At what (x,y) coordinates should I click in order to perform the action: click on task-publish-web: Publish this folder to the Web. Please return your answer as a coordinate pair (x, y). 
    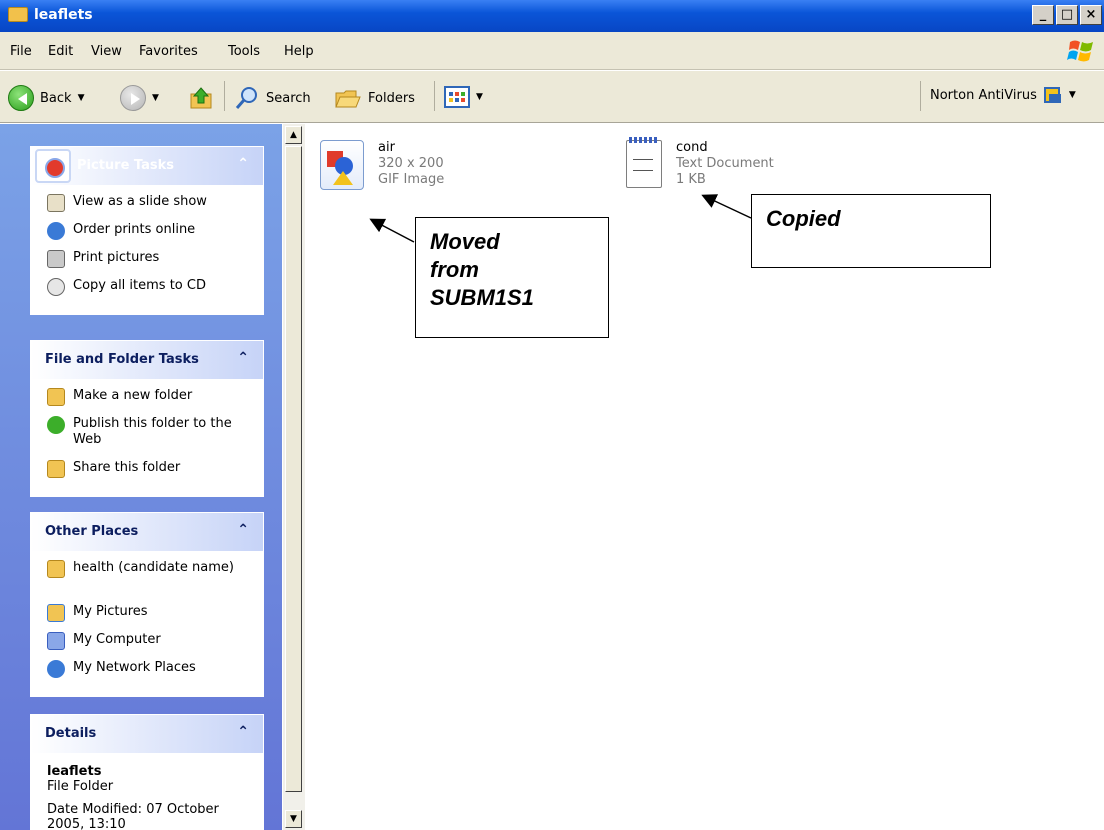
    Looking at the image, I should click on (150, 438).